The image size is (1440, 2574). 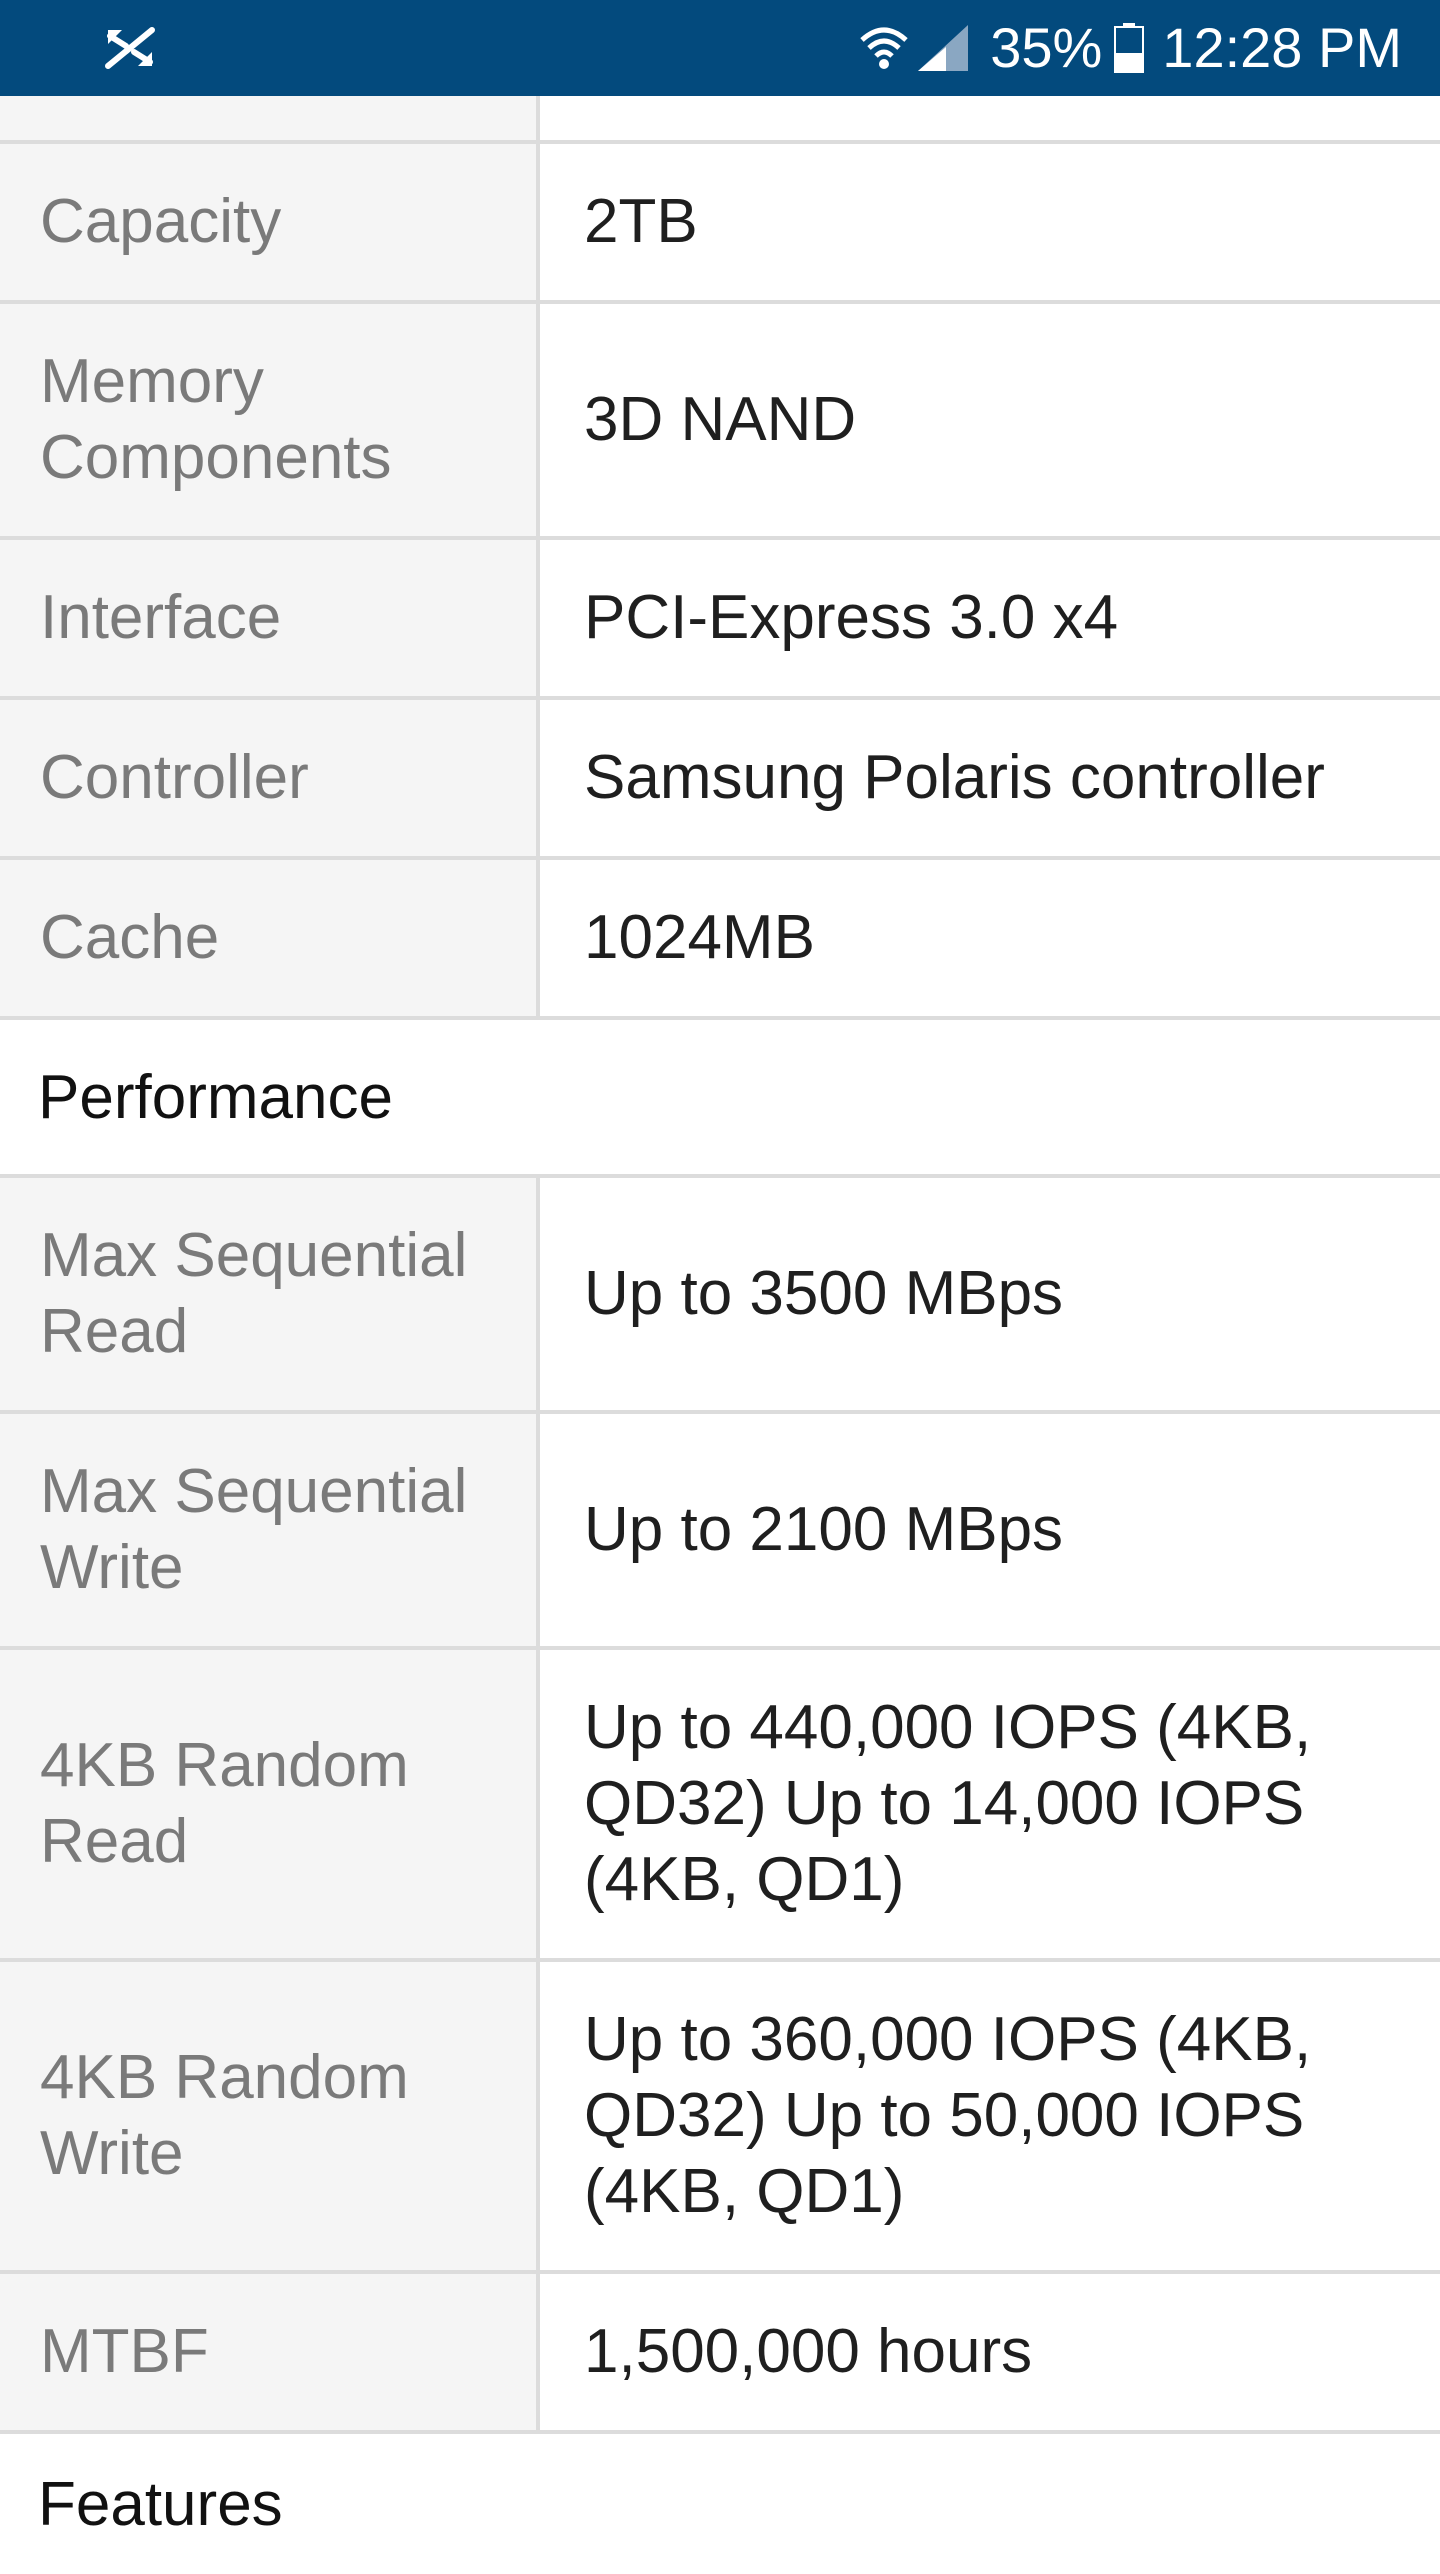 I want to click on table-row-controller: Controller Samsung Polaris controller, so click(x=720, y=780).